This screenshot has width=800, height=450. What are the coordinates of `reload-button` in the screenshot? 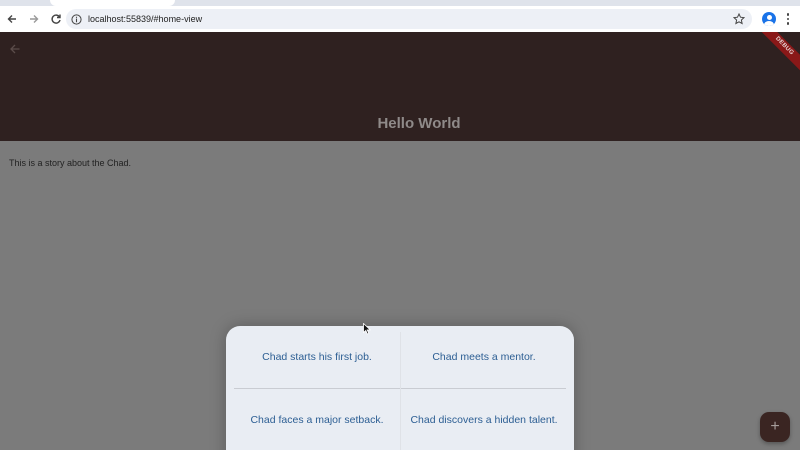 It's located at (56, 19).